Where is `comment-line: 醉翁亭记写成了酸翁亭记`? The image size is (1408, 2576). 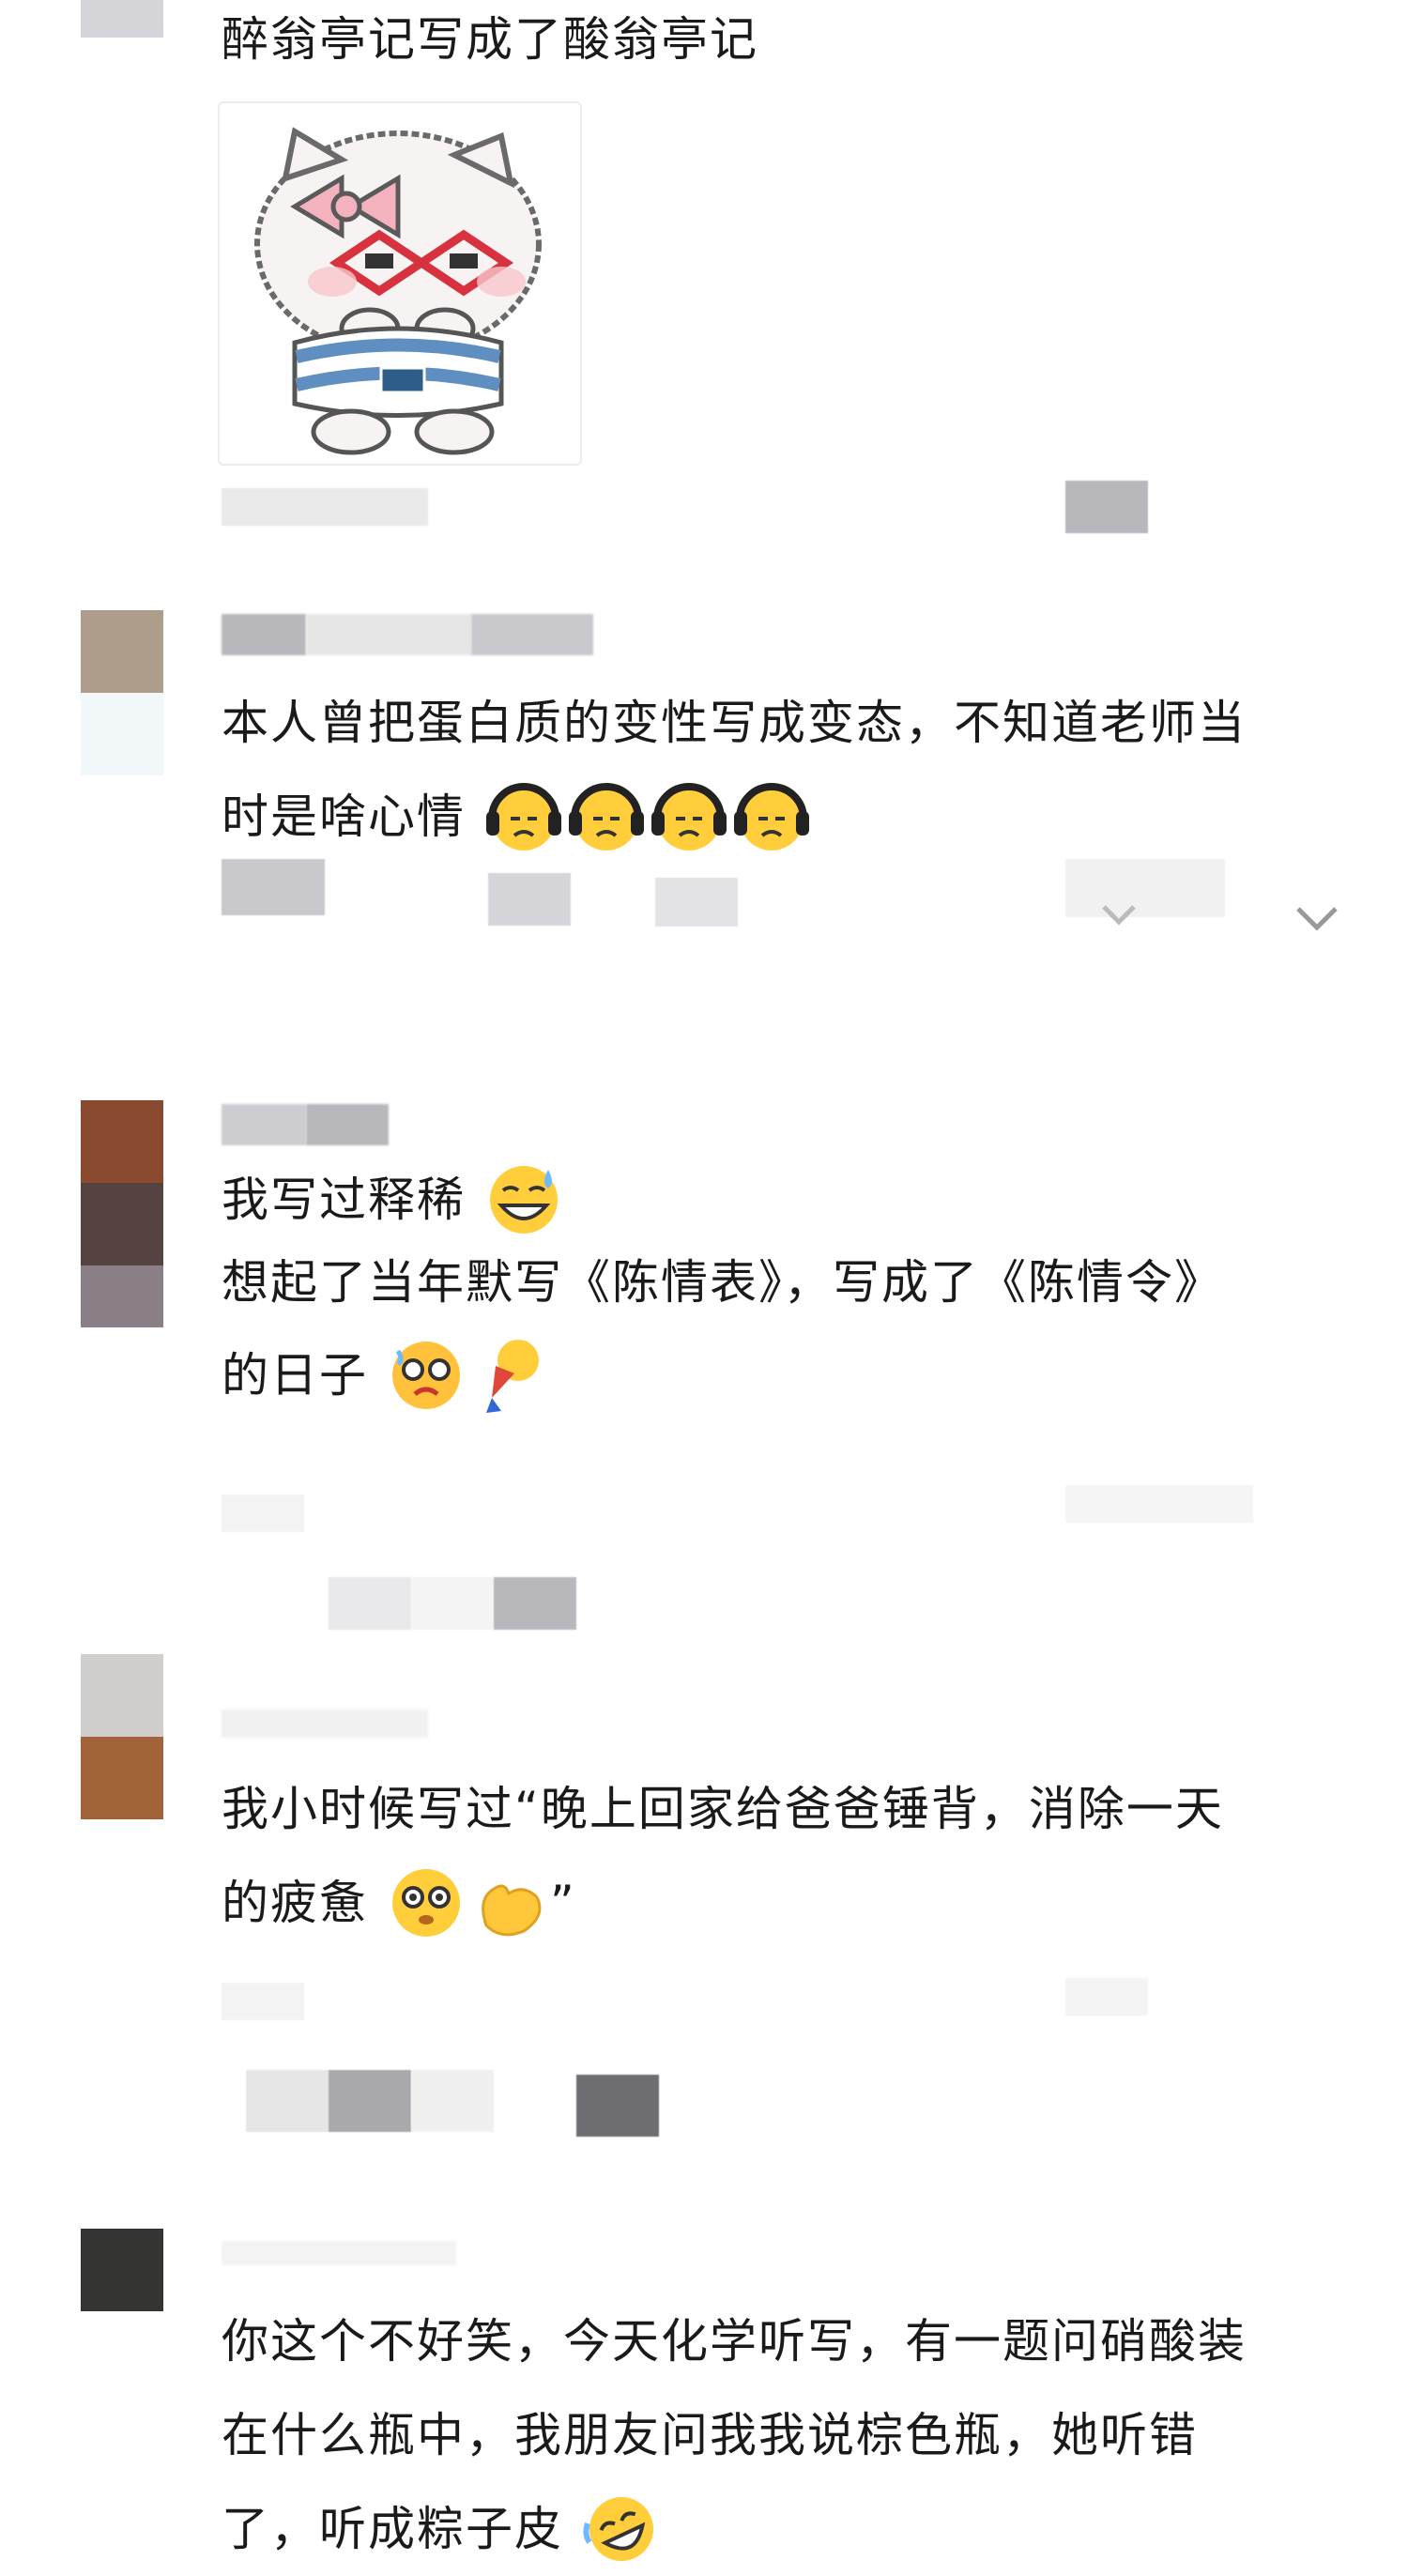
comment-line: 醉翁亭记写成了酸翁亭记 is located at coordinates (490, 40).